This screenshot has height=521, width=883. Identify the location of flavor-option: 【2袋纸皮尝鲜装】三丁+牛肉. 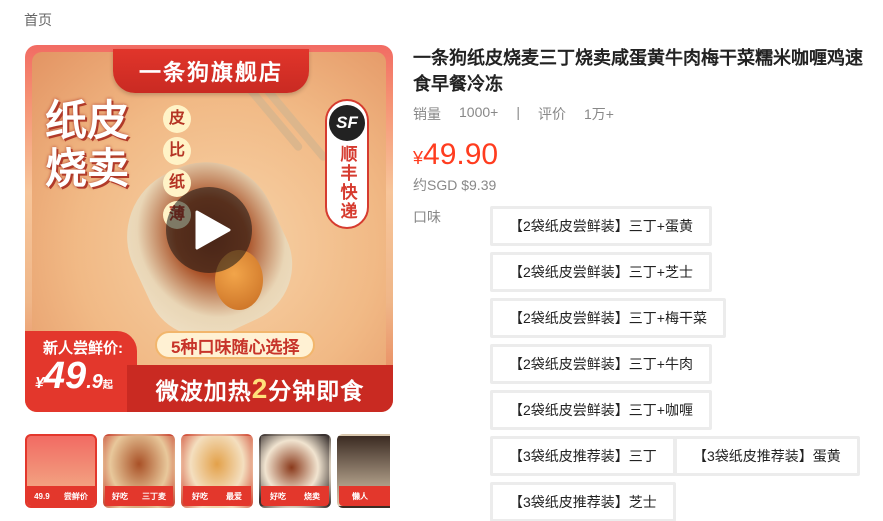
(601, 364).